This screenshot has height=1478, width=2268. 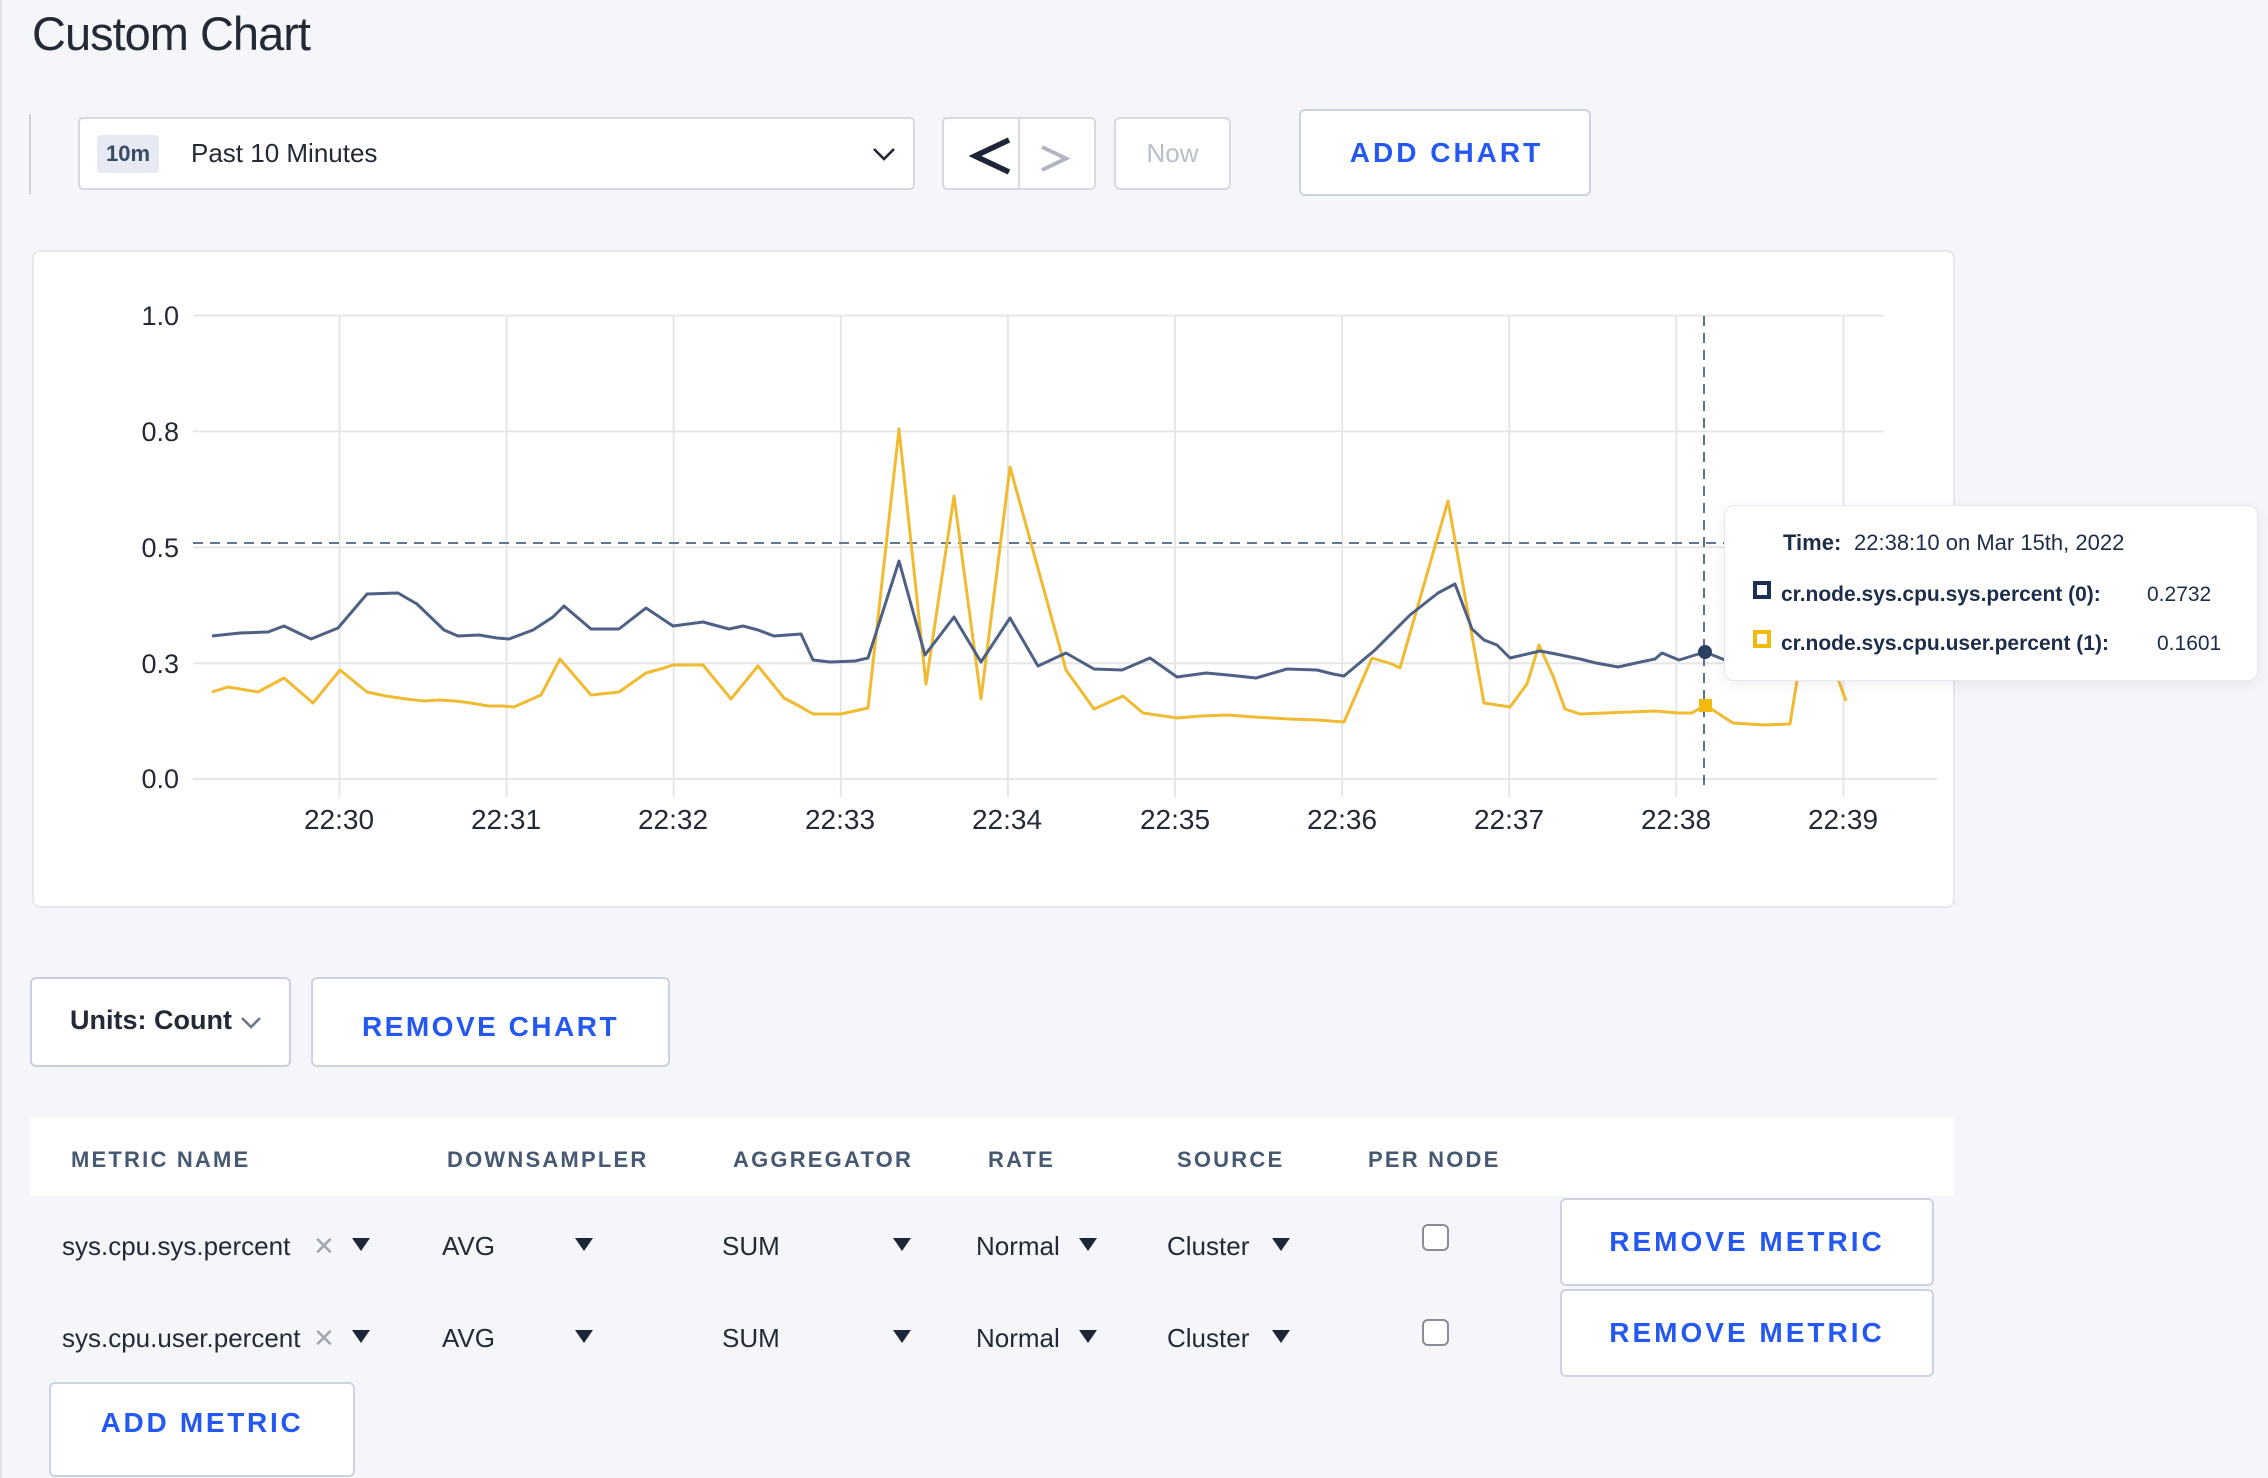 I want to click on svg-text: 22:38, so click(x=1676, y=819).